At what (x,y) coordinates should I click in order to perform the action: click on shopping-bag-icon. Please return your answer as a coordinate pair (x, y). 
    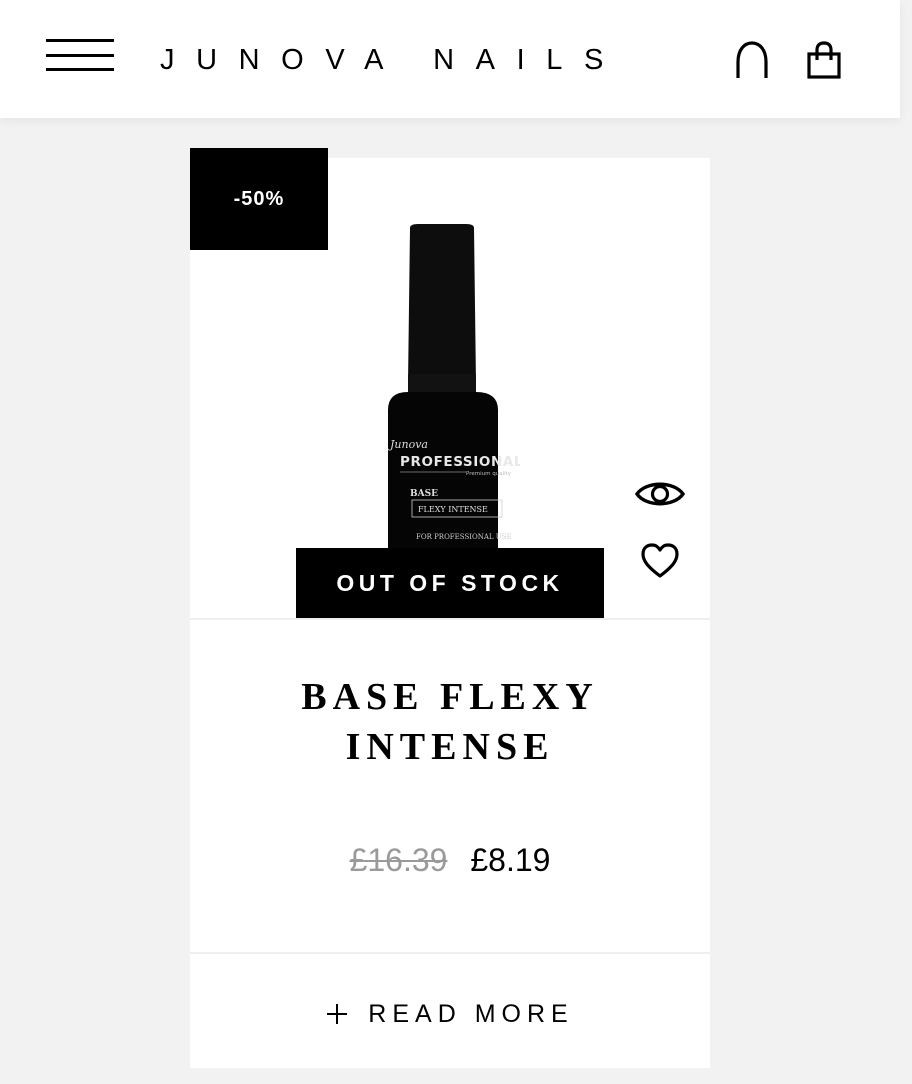
    Looking at the image, I should click on (824, 60).